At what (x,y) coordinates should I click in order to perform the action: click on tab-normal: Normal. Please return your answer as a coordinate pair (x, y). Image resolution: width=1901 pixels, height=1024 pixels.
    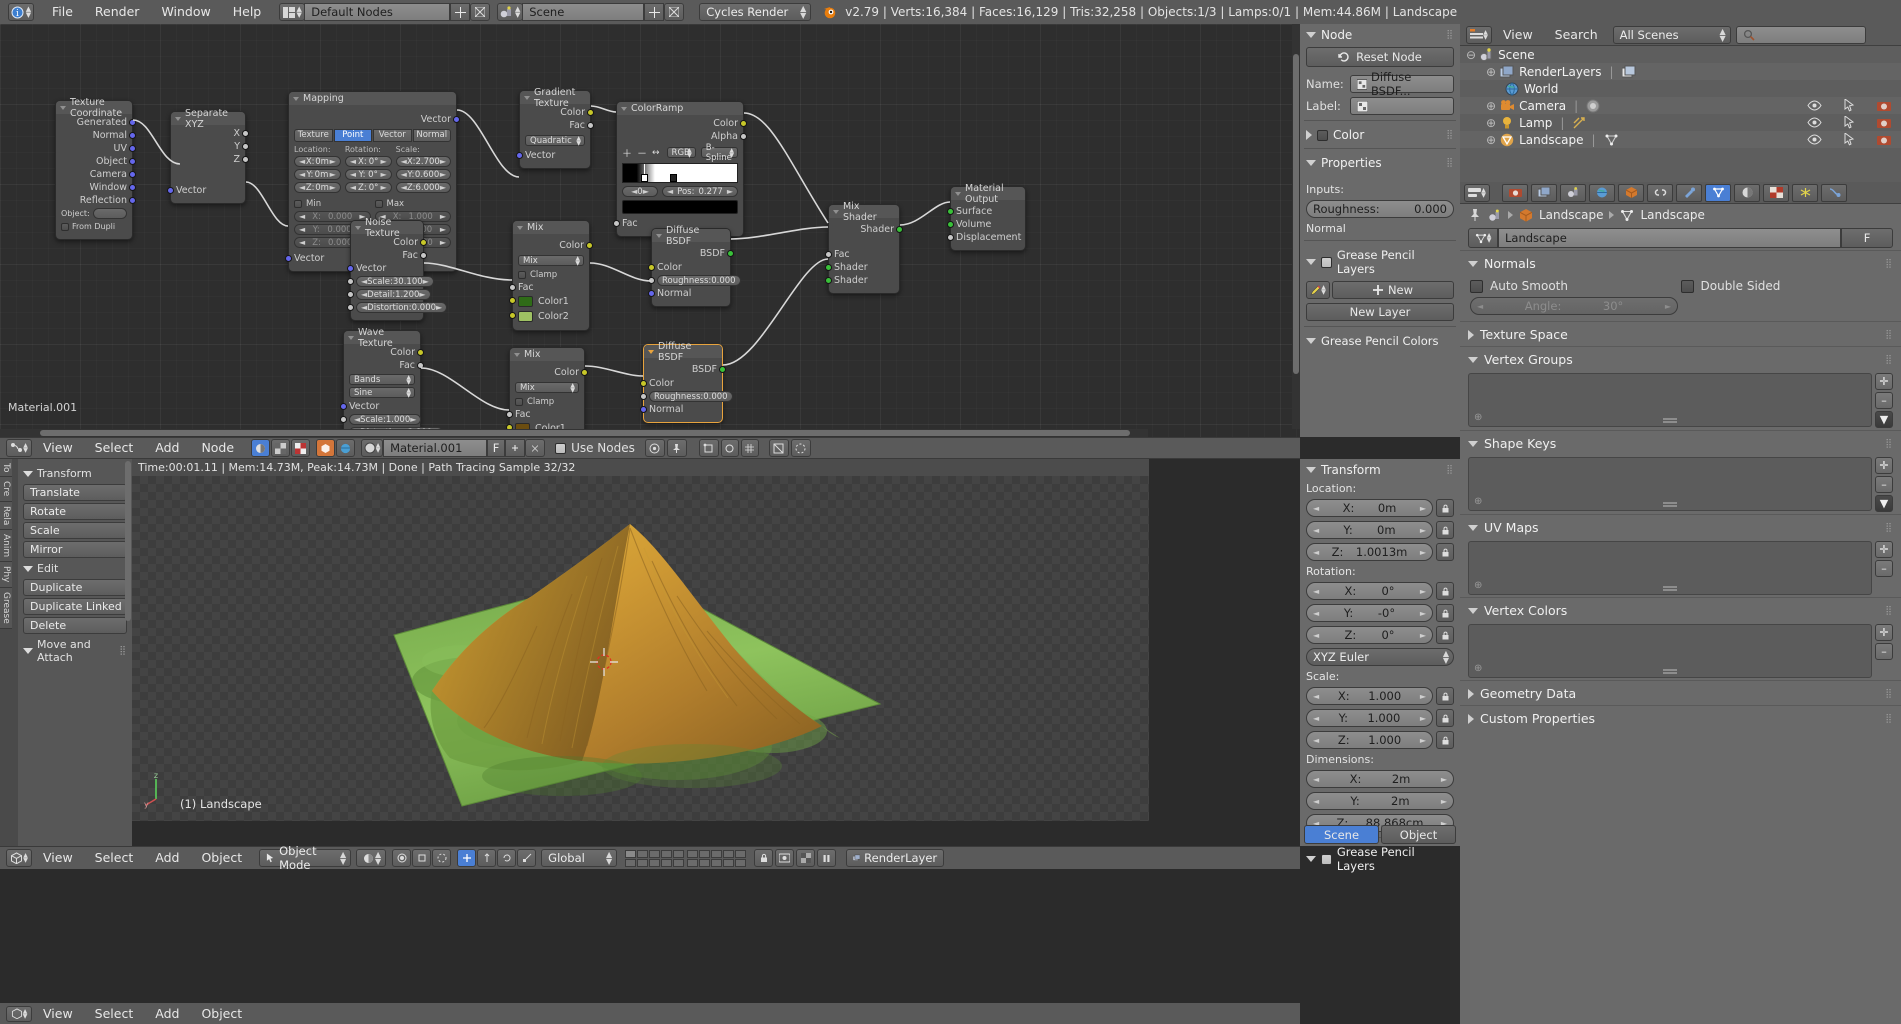
    Looking at the image, I should click on (431, 135).